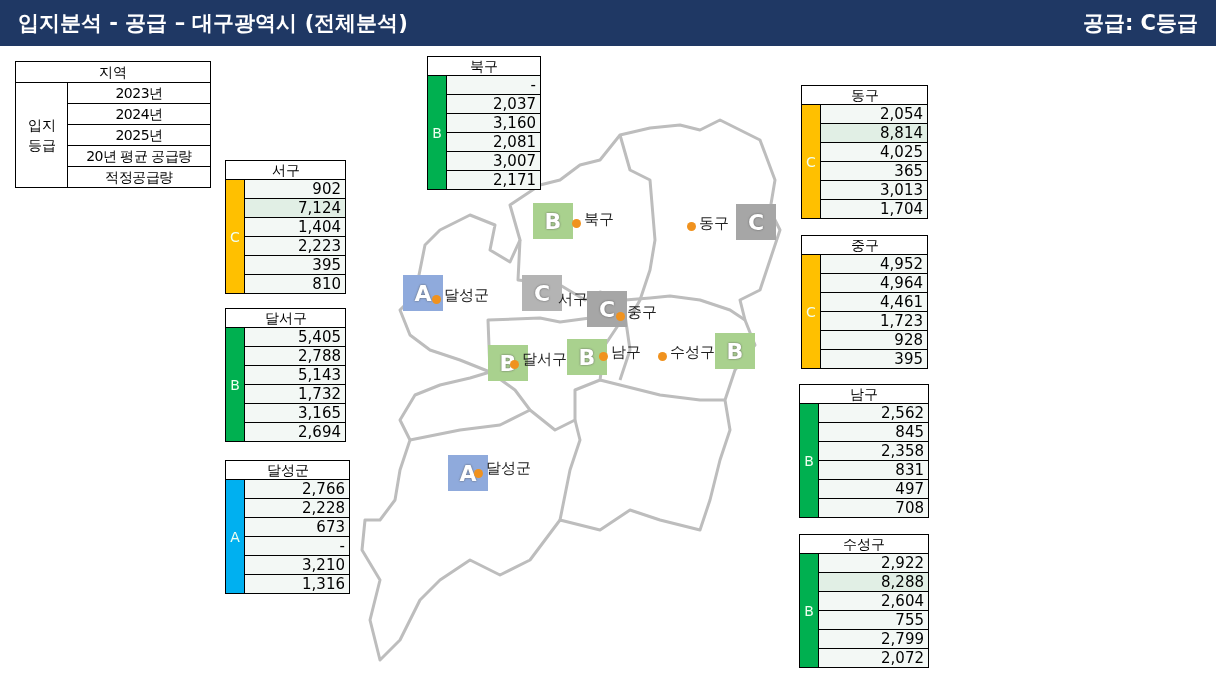 The image size is (1216, 684). I want to click on district-label: 남구, so click(626, 352).